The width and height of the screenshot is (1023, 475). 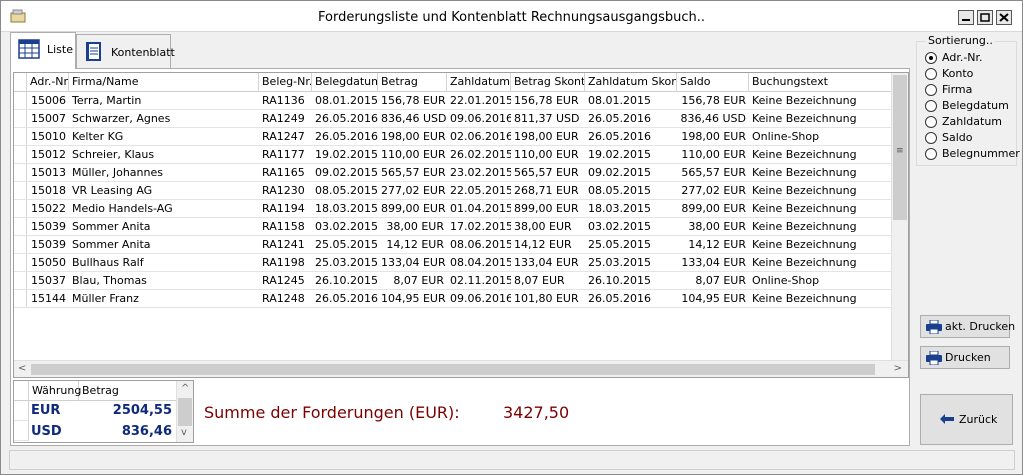 I want to click on col-header: Währung, so click(x=55, y=391).